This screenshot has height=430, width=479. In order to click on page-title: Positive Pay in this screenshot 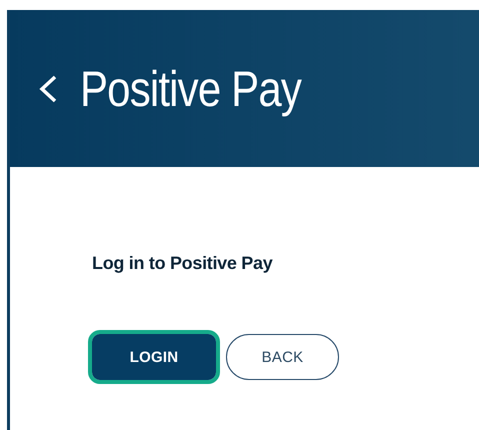, I will do `click(191, 89)`.